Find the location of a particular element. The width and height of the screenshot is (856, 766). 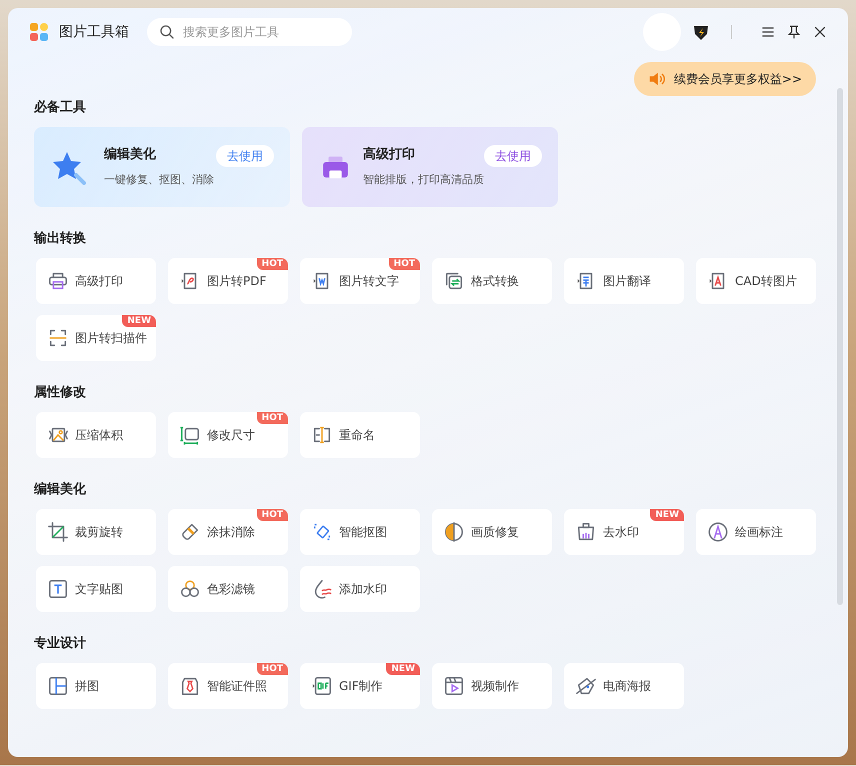

section-heading: 专业设计 is located at coordinates (60, 643).